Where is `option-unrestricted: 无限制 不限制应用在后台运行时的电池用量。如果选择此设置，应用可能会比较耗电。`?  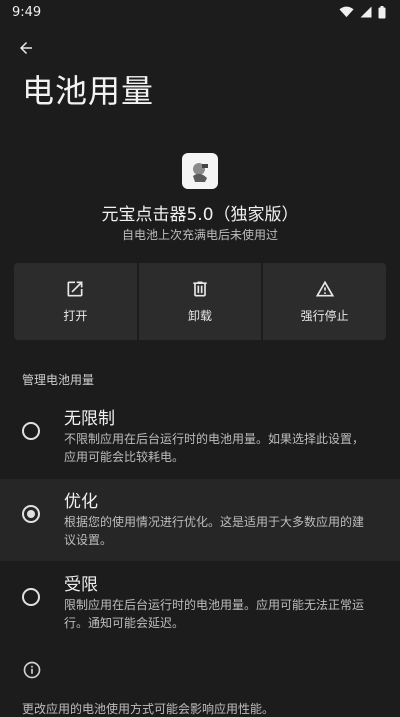 option-unrestricted: 无限制 不限制应用在后台运行时的电池用量。如果选择此设置，应用可能会比较耗电。 is located at coordinates (200, 437).